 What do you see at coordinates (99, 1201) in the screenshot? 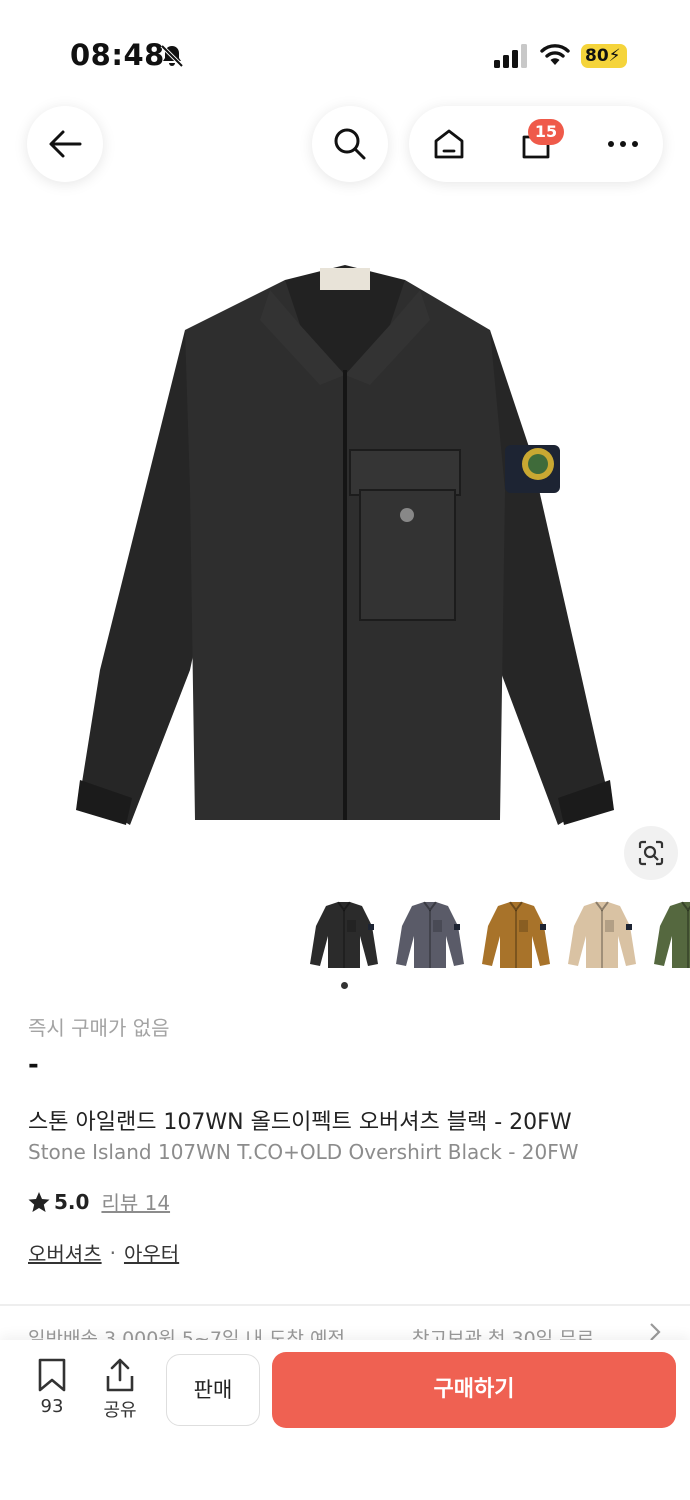
I see `rating-row: 5.0 리뷰 14` at bounding box center [99, 1201].